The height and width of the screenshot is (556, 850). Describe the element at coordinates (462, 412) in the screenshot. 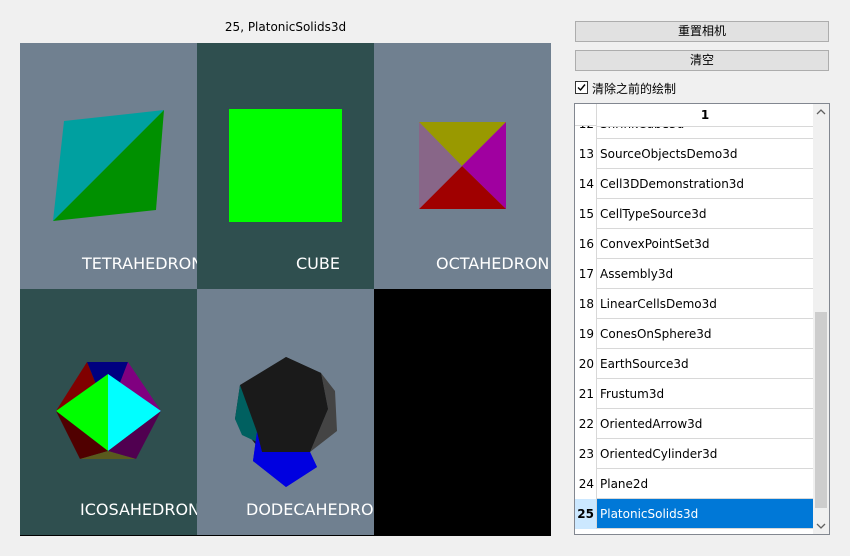

I see `viewport-empty` at that location.